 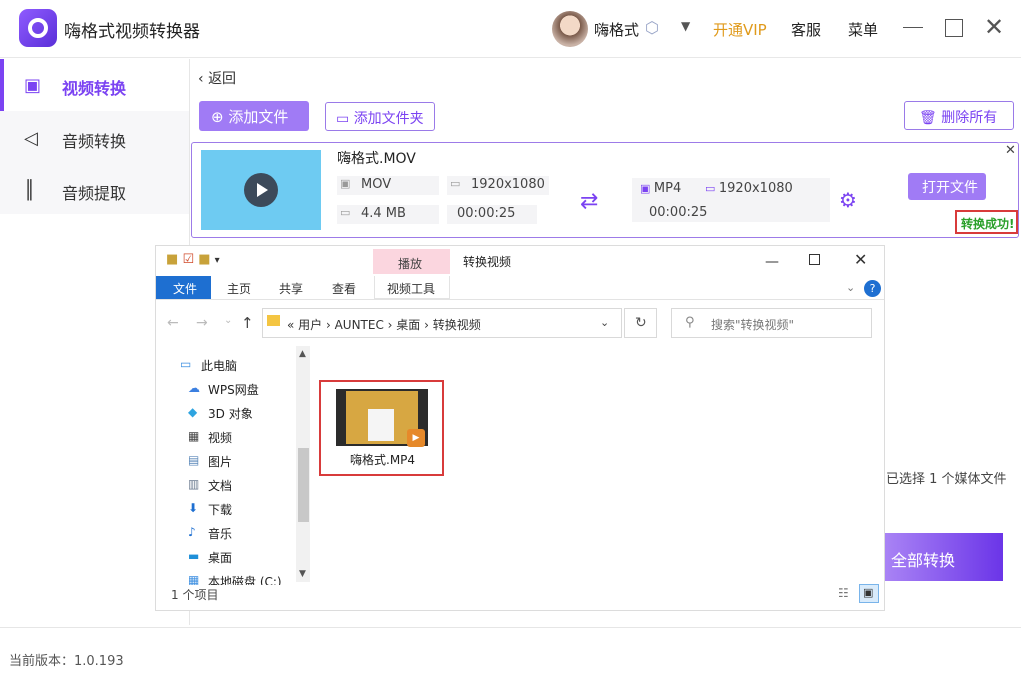 I want to click on sidebar-item-audio-convert: ◁ 音频转换, so click(x=94, y=138).